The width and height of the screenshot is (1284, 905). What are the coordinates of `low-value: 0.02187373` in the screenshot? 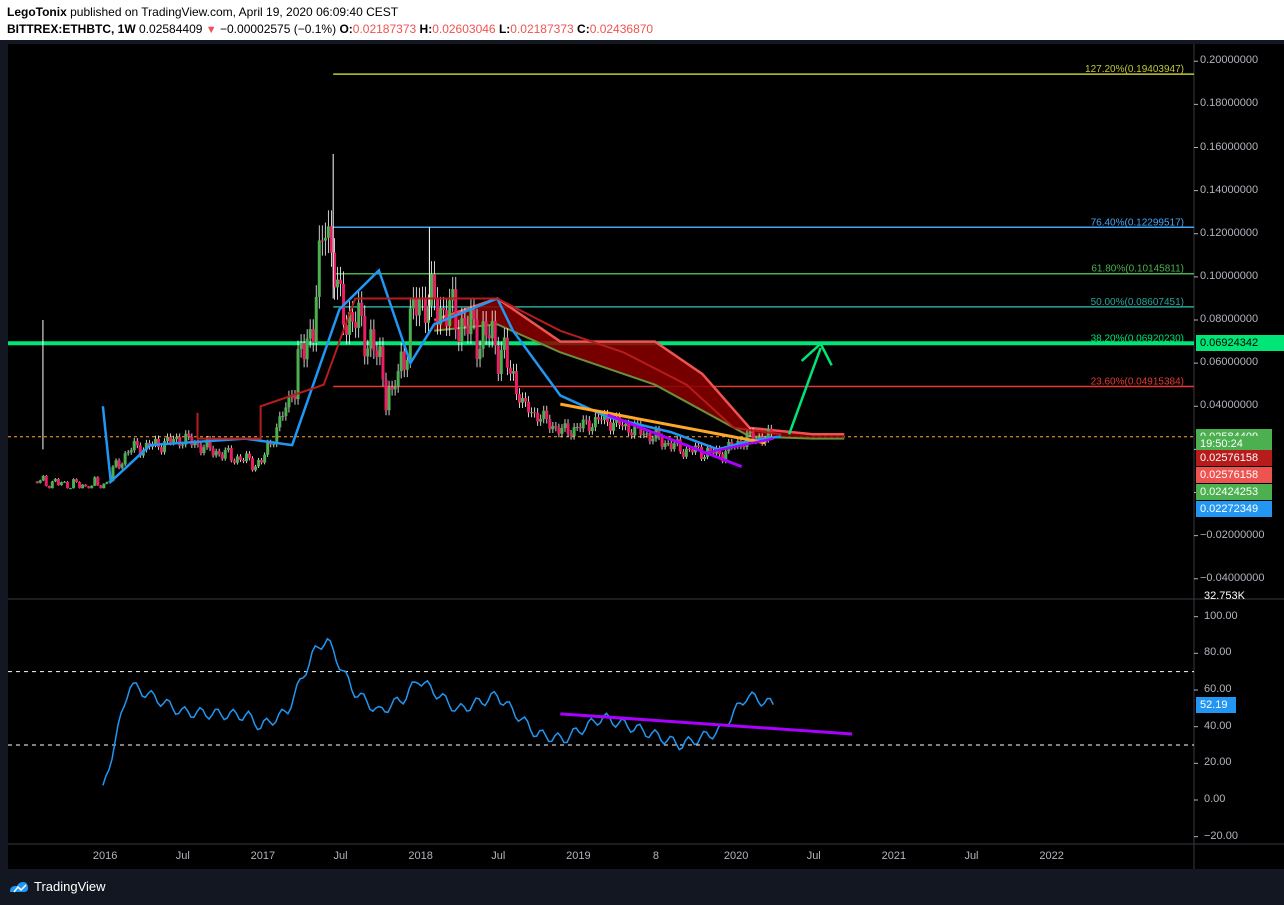 It's located at (542, 29).